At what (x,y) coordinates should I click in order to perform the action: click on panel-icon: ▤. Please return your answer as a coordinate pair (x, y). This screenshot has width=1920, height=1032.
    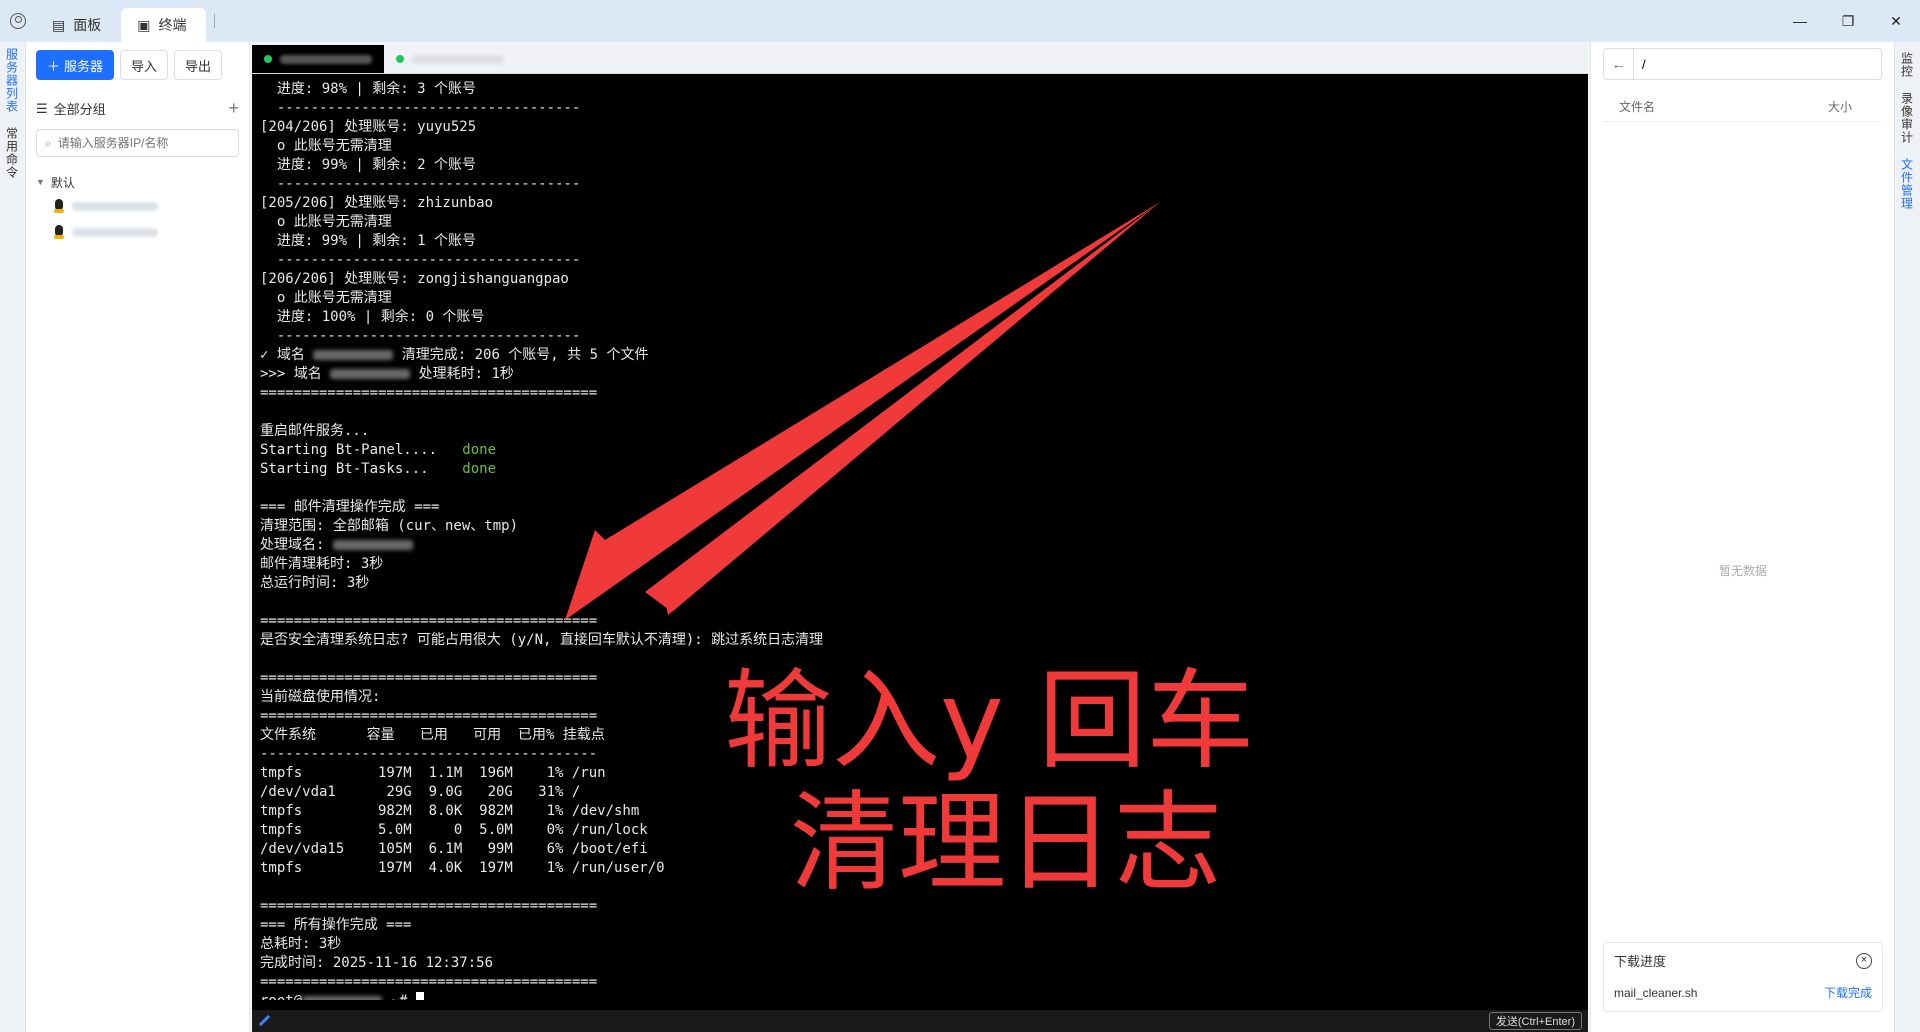
    Looking at the image, I should click on (59, 24).